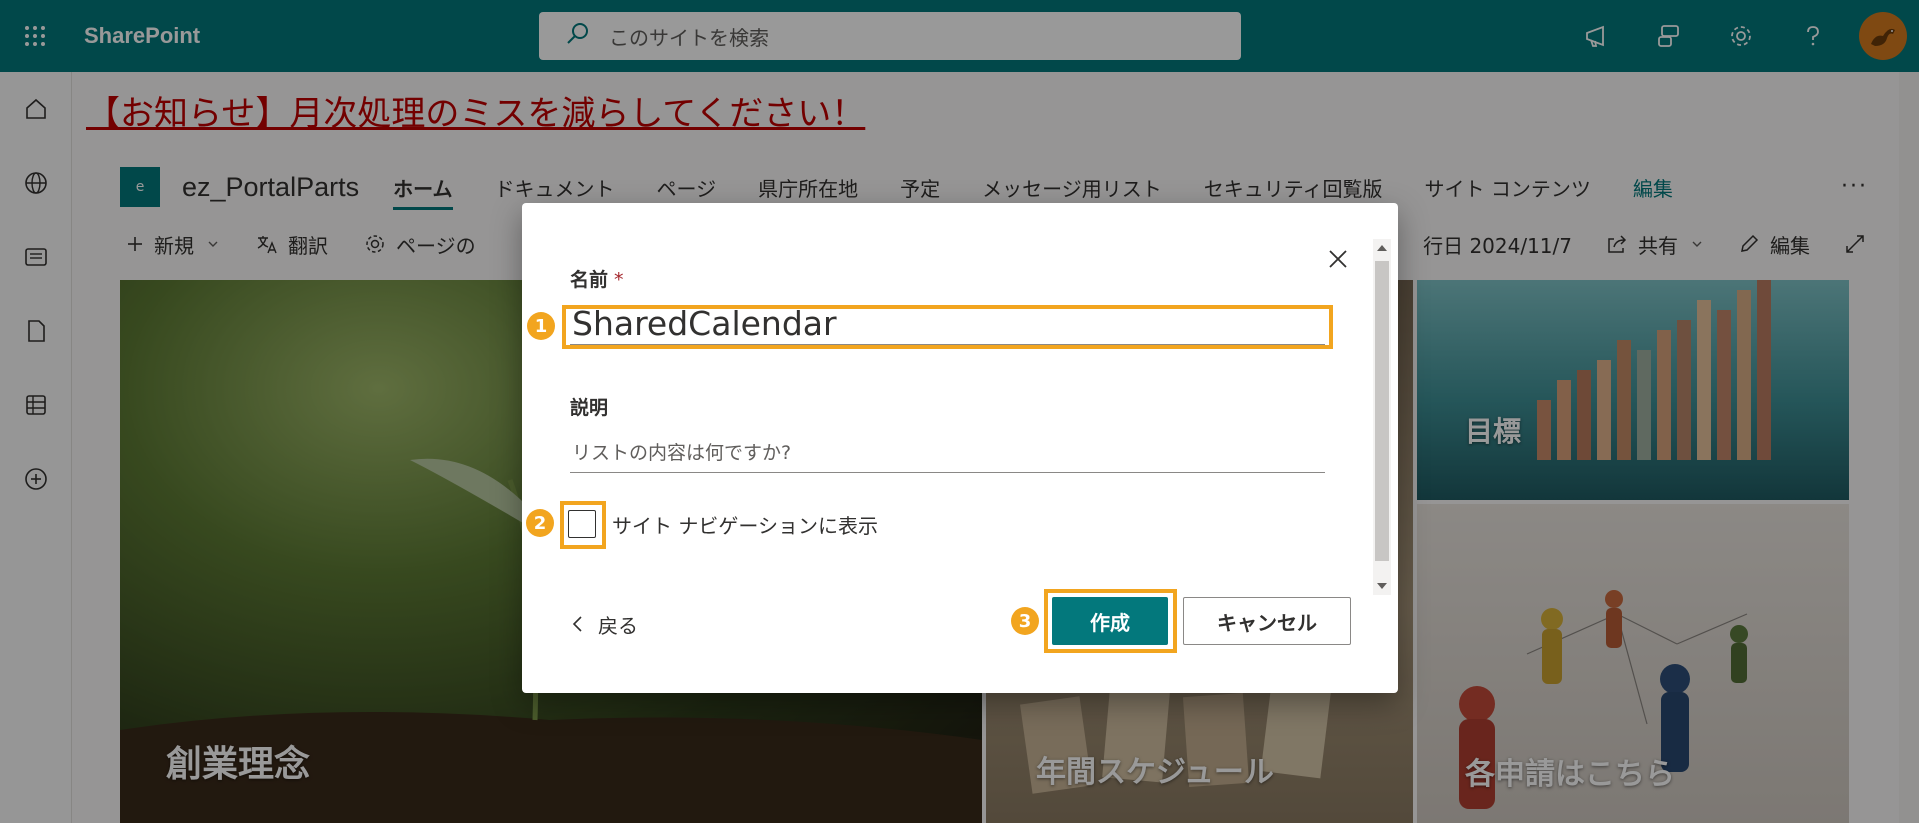  Describe the element at coordinates (589, 280) in the screenshot. I see `name-label-text: 名前` at that location.